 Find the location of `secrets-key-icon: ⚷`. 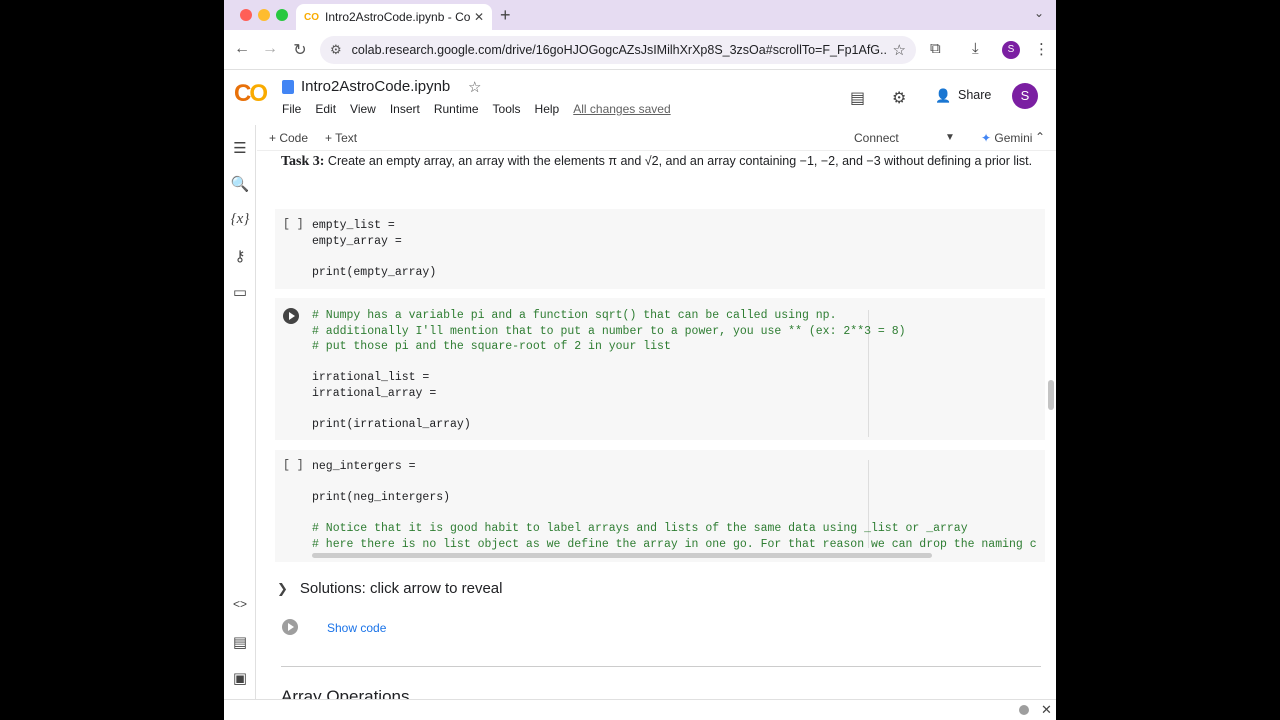

secrets-key-icon: ⚷ is located at coordinates (240, 256).